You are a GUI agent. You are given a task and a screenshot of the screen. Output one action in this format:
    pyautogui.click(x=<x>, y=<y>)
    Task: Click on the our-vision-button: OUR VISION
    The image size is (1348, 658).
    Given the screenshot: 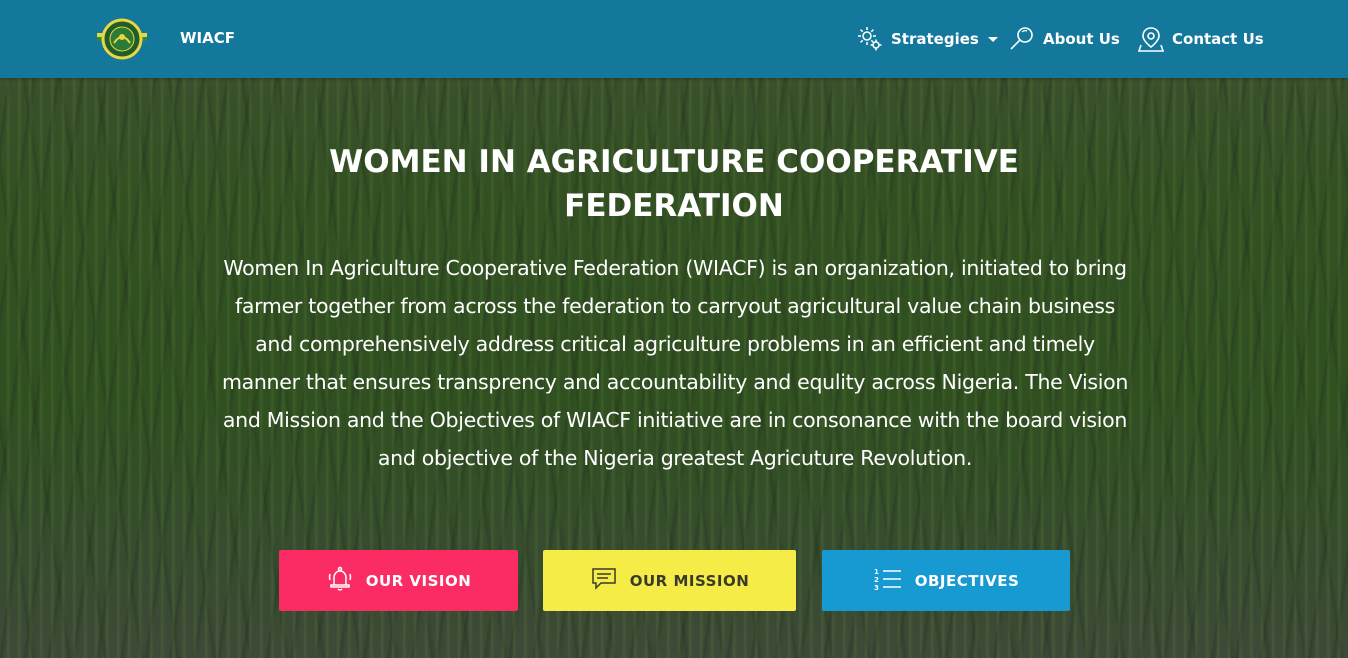 What is the action you would take?
    pyautogui.click(x=398, y=580)
    